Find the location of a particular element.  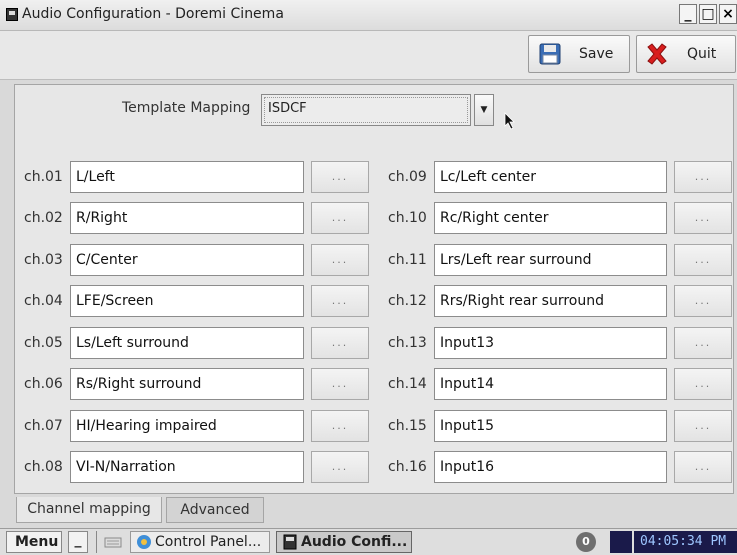

toolbar: Save Quit is located at coordinates (368, 55).